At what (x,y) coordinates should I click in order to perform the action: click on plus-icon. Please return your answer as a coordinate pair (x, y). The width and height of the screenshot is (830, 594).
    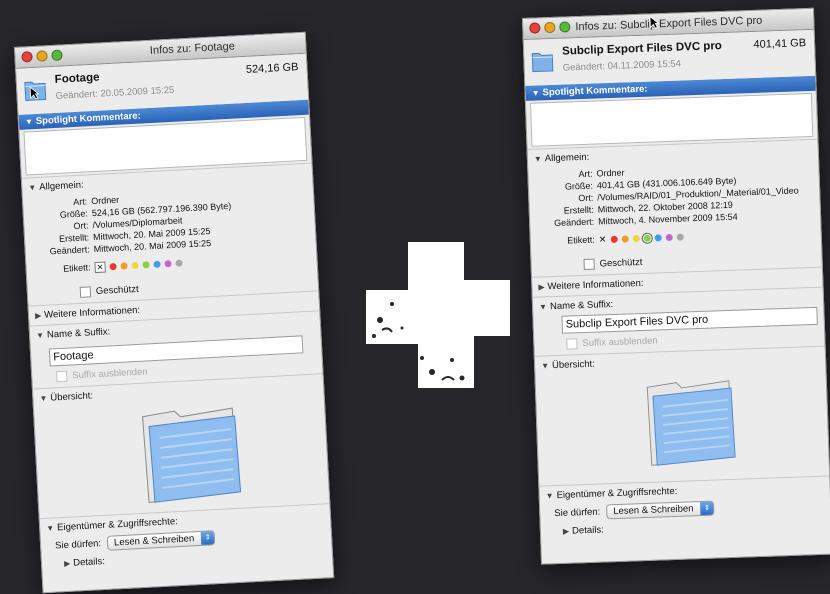
    Looking at the image, I should click on (438, 315).